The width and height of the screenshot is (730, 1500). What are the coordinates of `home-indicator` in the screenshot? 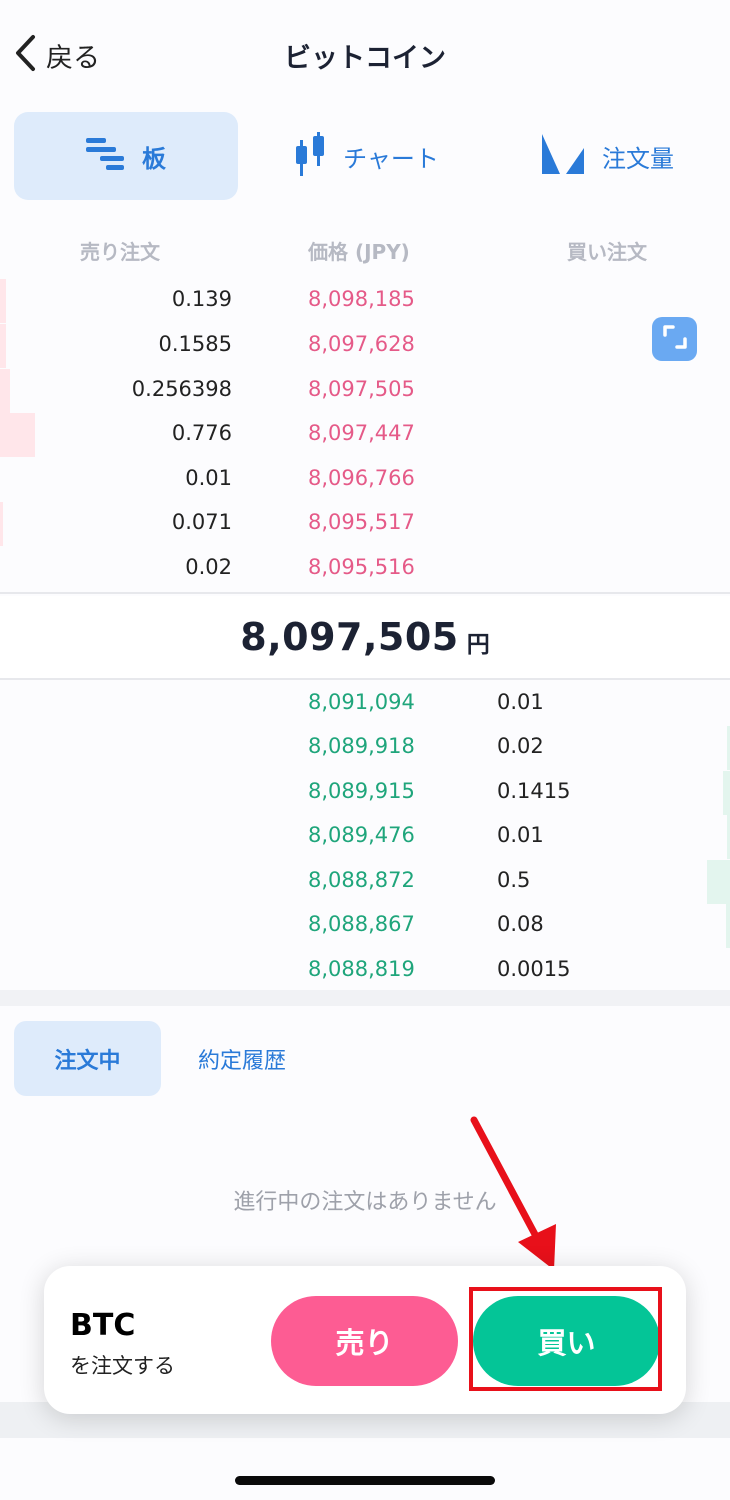 It's located at (365, 1480).